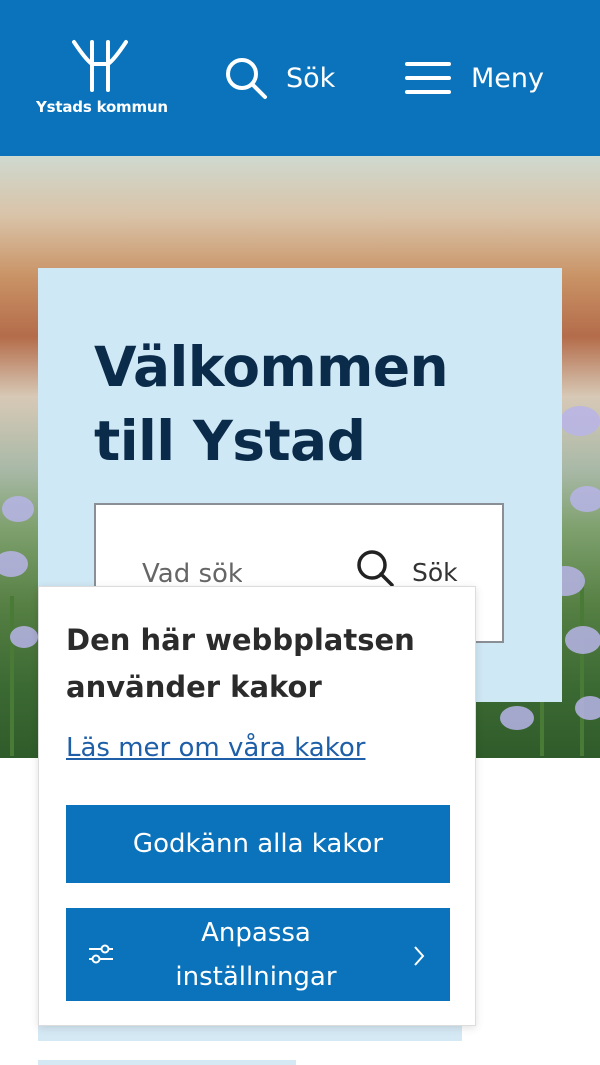 The height and width of the screenshot is (1065, 600). I want to click on read-more-cookies-link: Läs mer om våra kakor, so click(215, 748).